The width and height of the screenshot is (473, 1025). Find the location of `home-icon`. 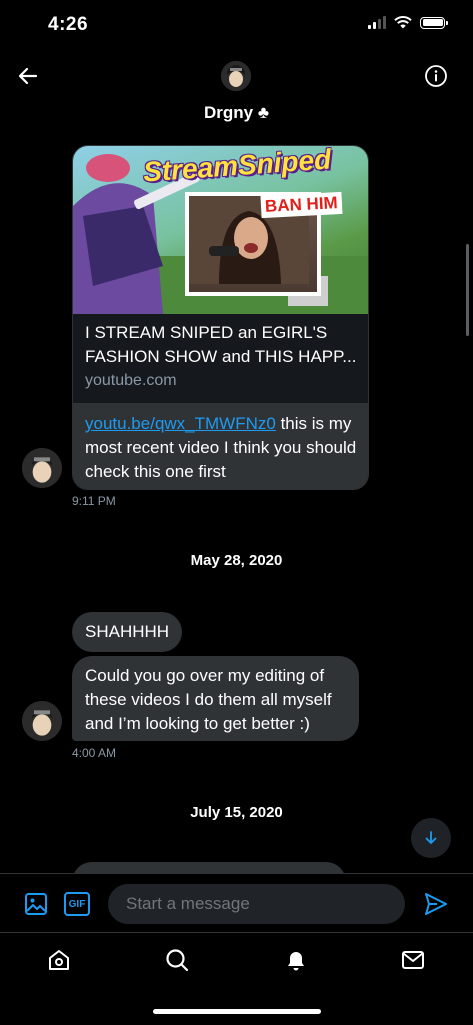

home-icon is located at coordinates (59, 960).